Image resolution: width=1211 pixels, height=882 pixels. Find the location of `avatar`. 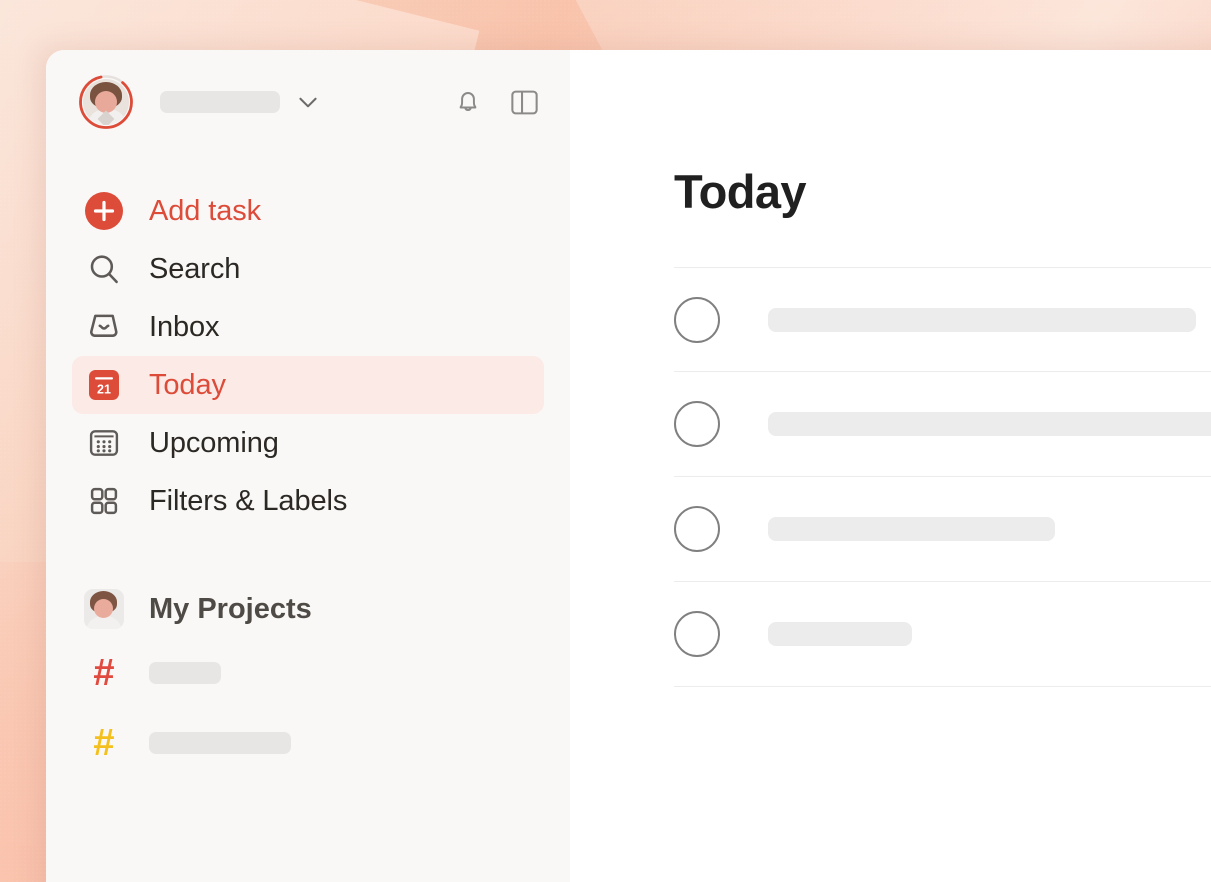

avatar is located at coordinates (106, 102).